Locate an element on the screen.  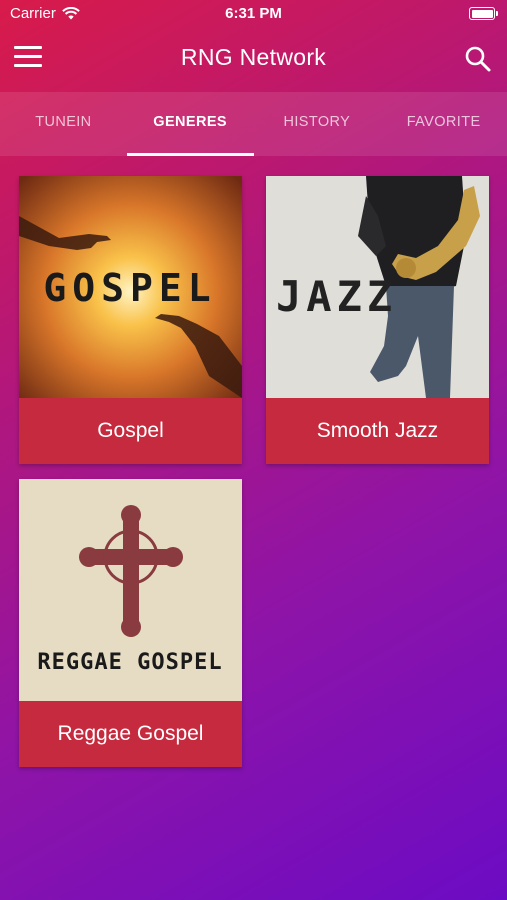
jazz-cover-image: JAZZ is located at coordinates (377, 287).